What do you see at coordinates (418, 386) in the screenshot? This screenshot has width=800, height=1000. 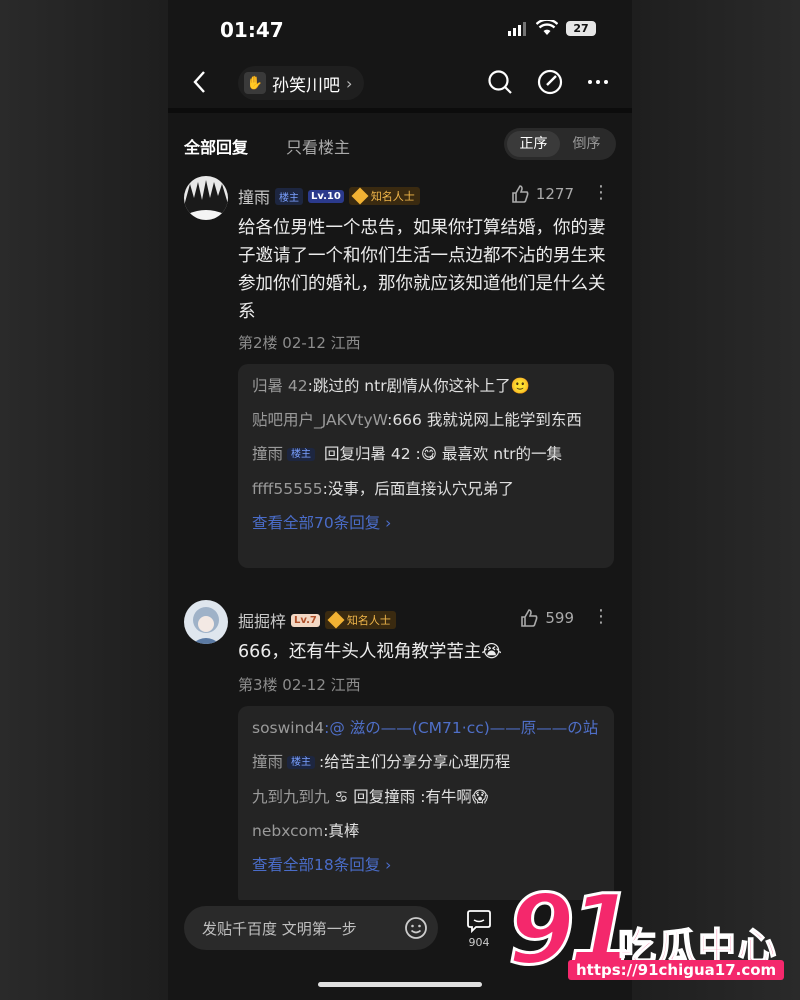 I see `reply-text: :跳过的 ntr剧情从你这补上了🙂` at bounding box center [418, 386].